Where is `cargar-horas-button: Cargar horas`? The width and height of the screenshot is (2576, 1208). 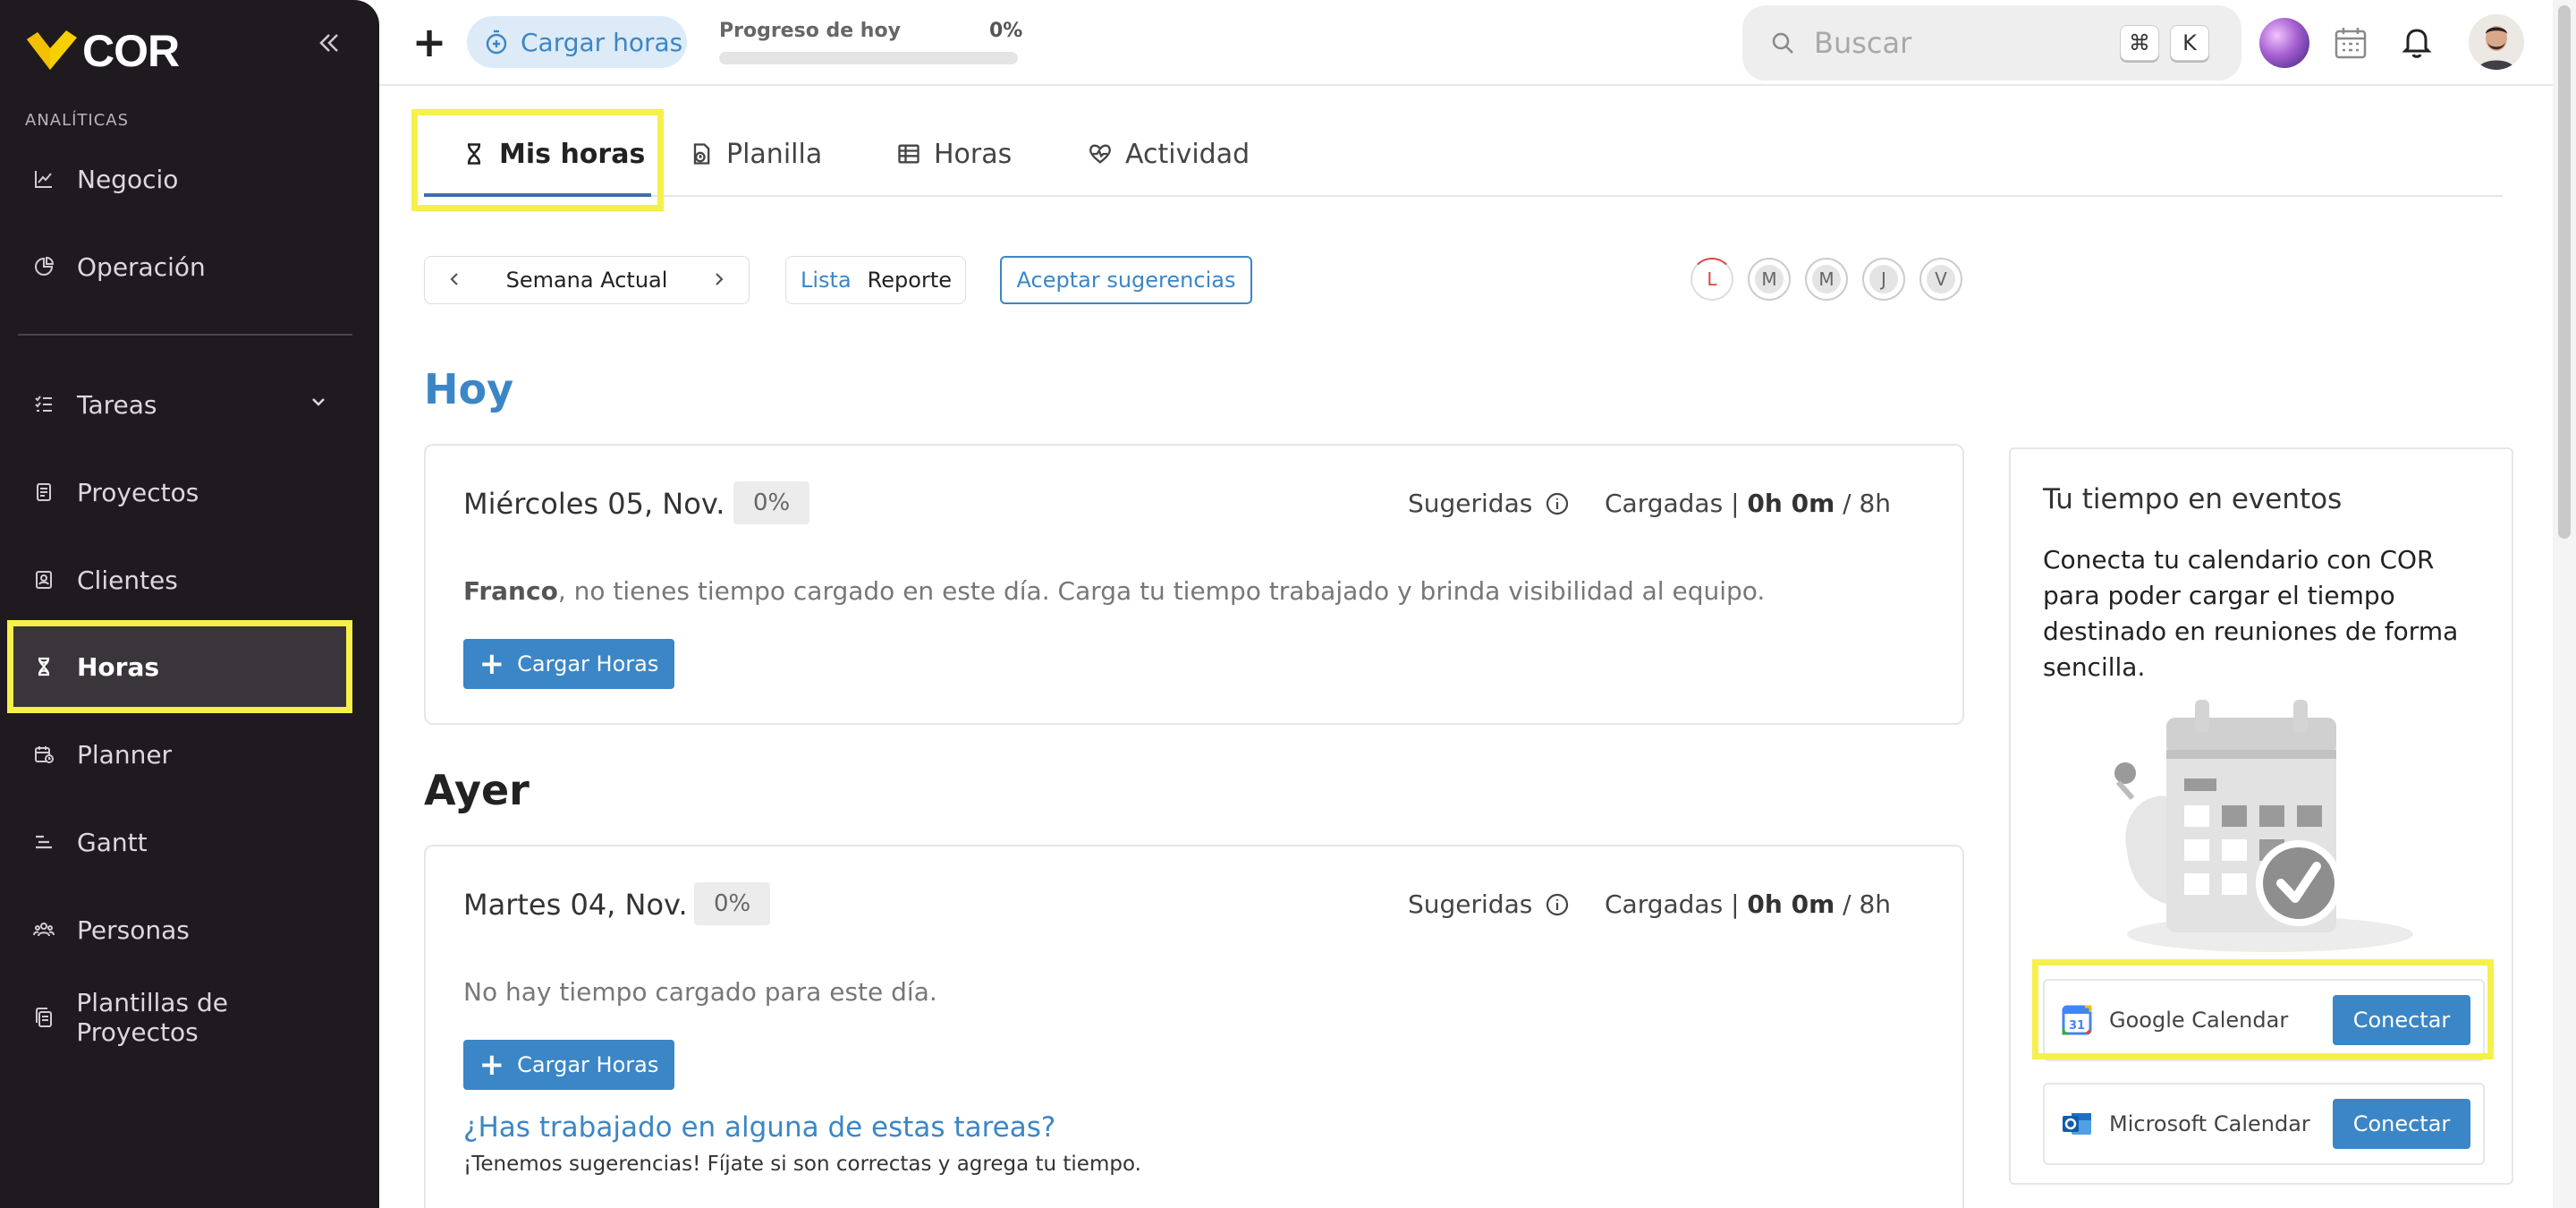 cargar-horas-button: Cargar horas is located at coordinates (577, 42).